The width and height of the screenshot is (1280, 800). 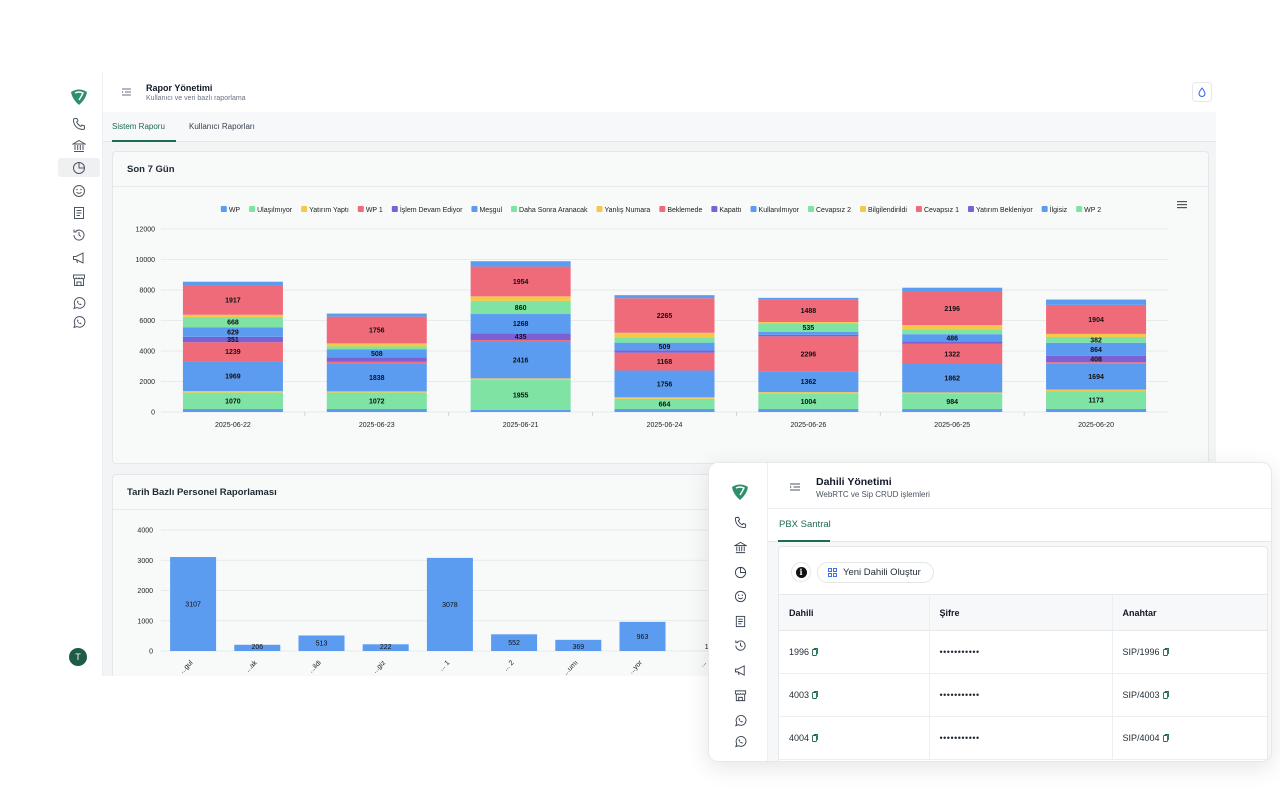 What do you see at coordinates (138, 126) in the screenshot?
I see `tab-sistem-raporu: Sistem Raporu` at bounding box center [138, 126].